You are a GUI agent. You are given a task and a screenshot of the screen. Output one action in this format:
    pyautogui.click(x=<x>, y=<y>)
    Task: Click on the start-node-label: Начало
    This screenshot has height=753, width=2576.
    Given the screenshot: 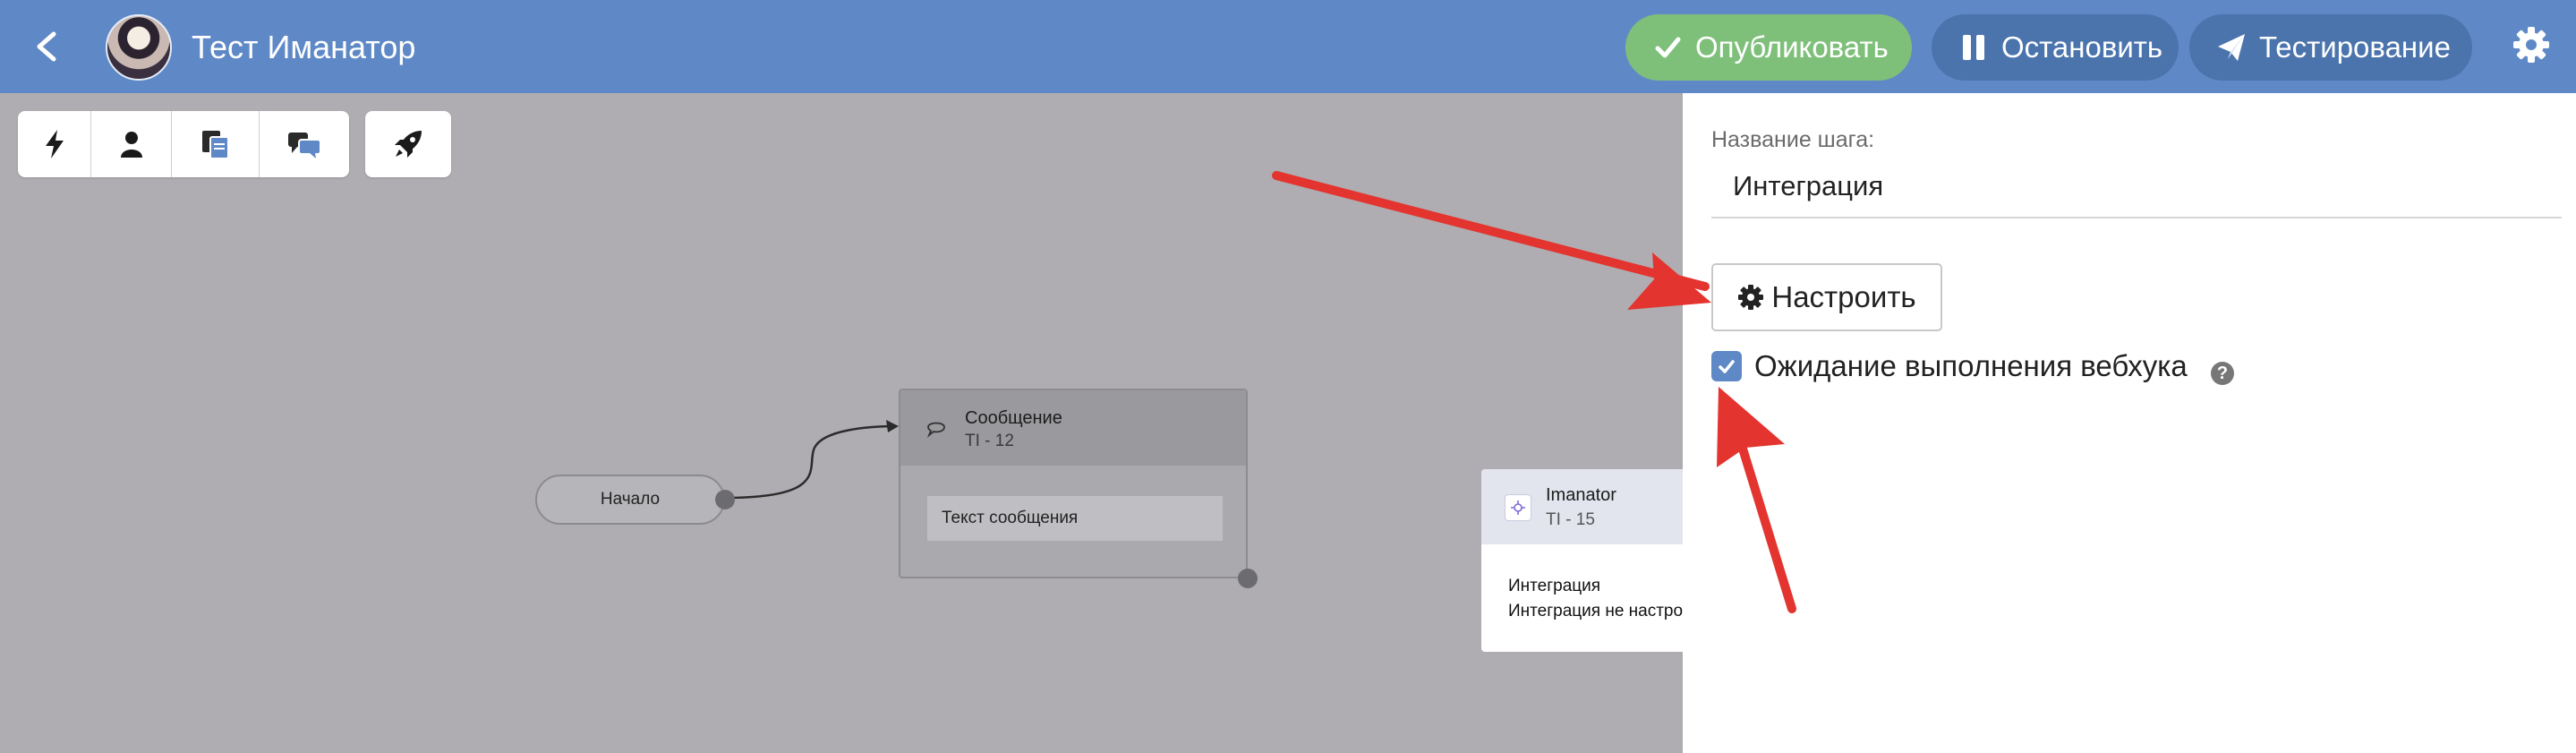 What is the action you would take?
    pyautogui.click(x=630, y=499)
    